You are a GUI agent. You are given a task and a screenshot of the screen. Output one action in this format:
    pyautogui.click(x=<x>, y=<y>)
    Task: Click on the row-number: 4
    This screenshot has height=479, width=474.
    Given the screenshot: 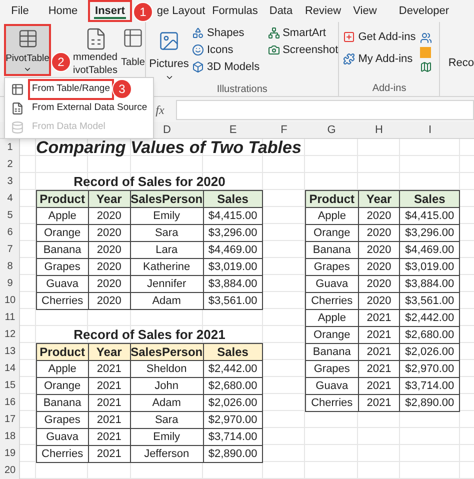 What is the action you would take?
    pyautogui.click(x=10, y=198)
    